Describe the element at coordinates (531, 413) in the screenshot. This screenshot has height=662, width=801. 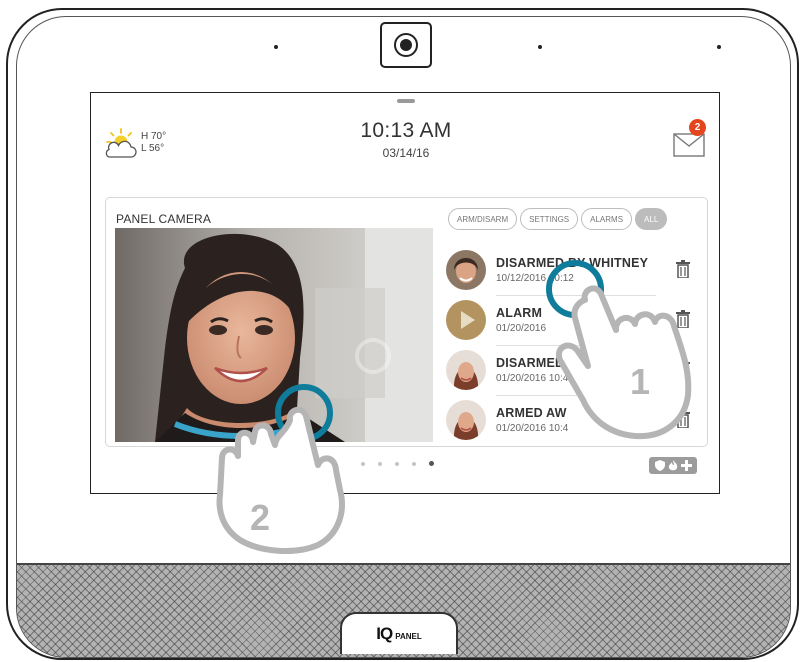
I see `event-title: ARMED AW` at that location.